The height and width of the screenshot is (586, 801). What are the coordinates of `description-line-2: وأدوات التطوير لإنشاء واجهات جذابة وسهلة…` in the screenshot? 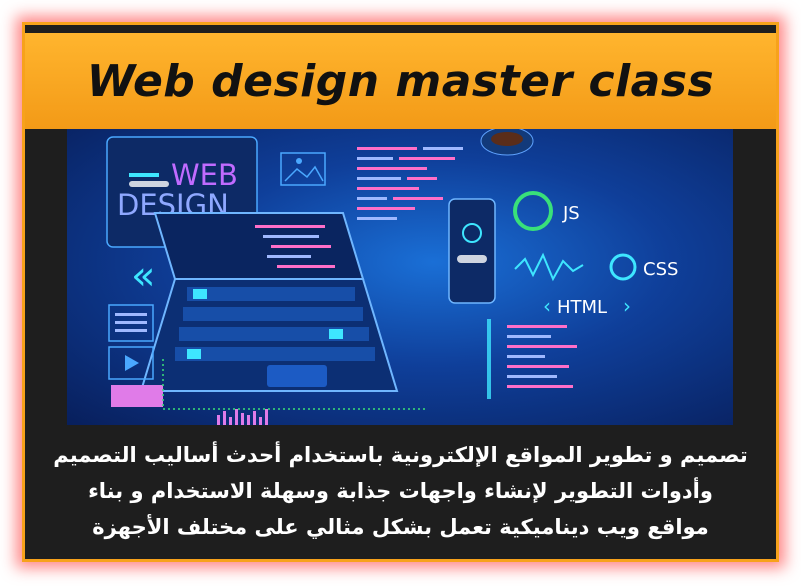 It's located at (400, 491).